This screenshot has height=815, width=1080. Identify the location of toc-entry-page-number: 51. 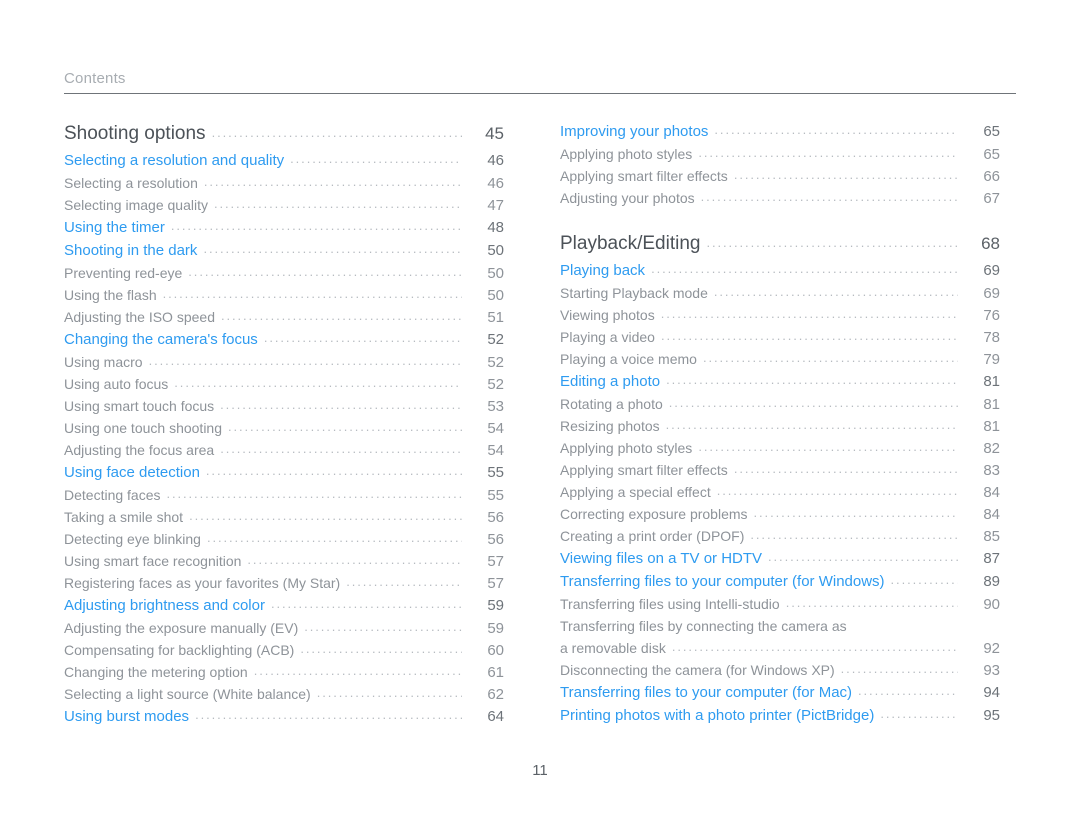
(495, 317).